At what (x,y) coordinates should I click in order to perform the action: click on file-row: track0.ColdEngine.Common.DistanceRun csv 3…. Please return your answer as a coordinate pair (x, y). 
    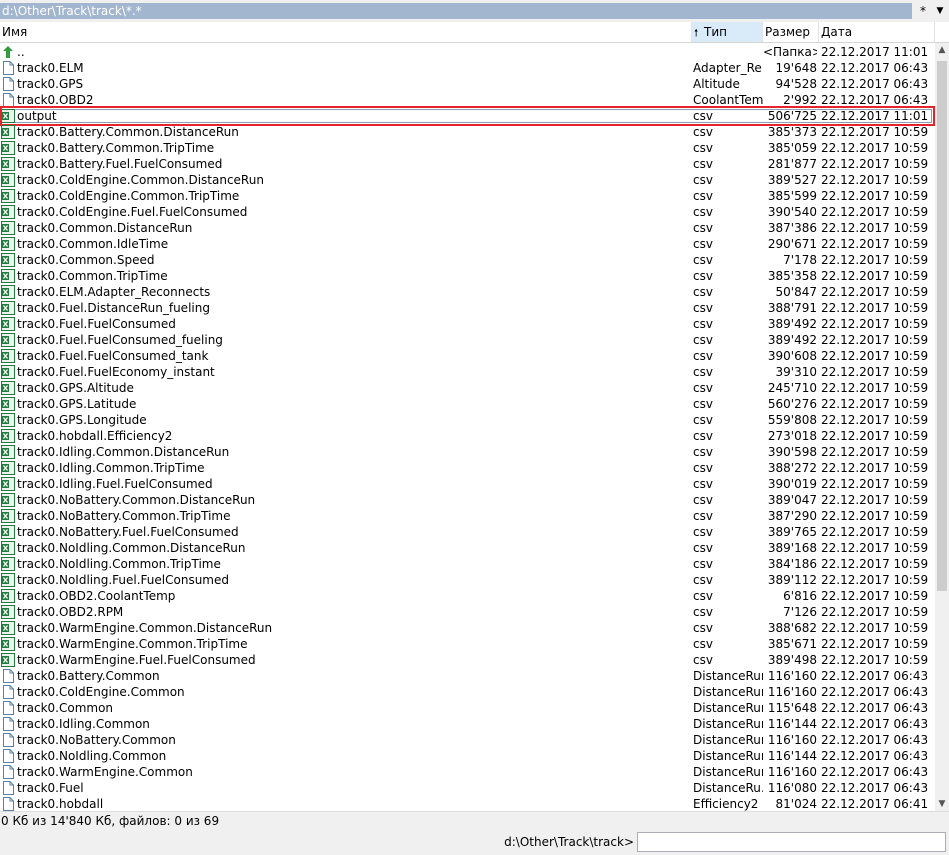
    Looking at the image, I should click on (467, 180).